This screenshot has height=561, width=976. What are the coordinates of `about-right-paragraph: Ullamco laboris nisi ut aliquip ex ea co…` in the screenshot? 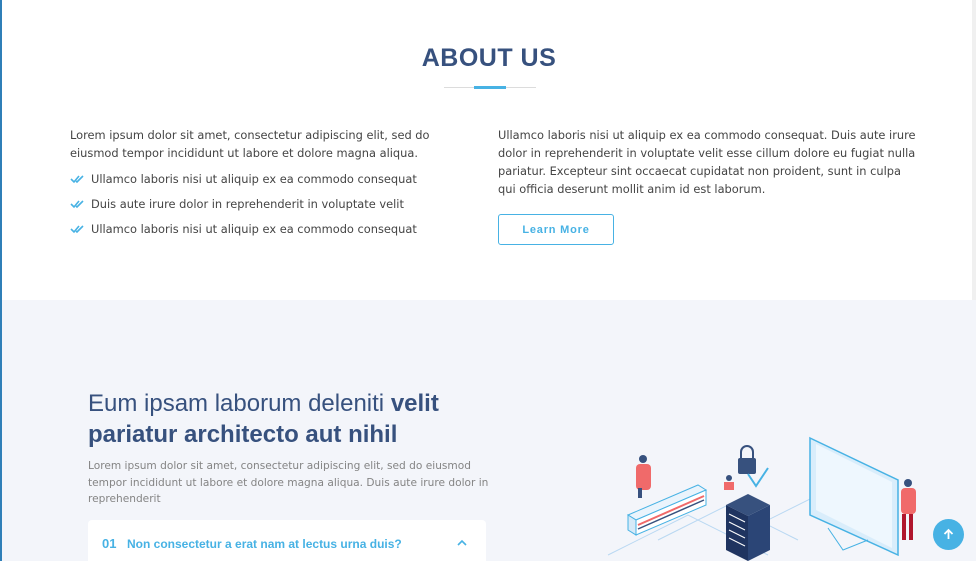 It's located at (707, 162).